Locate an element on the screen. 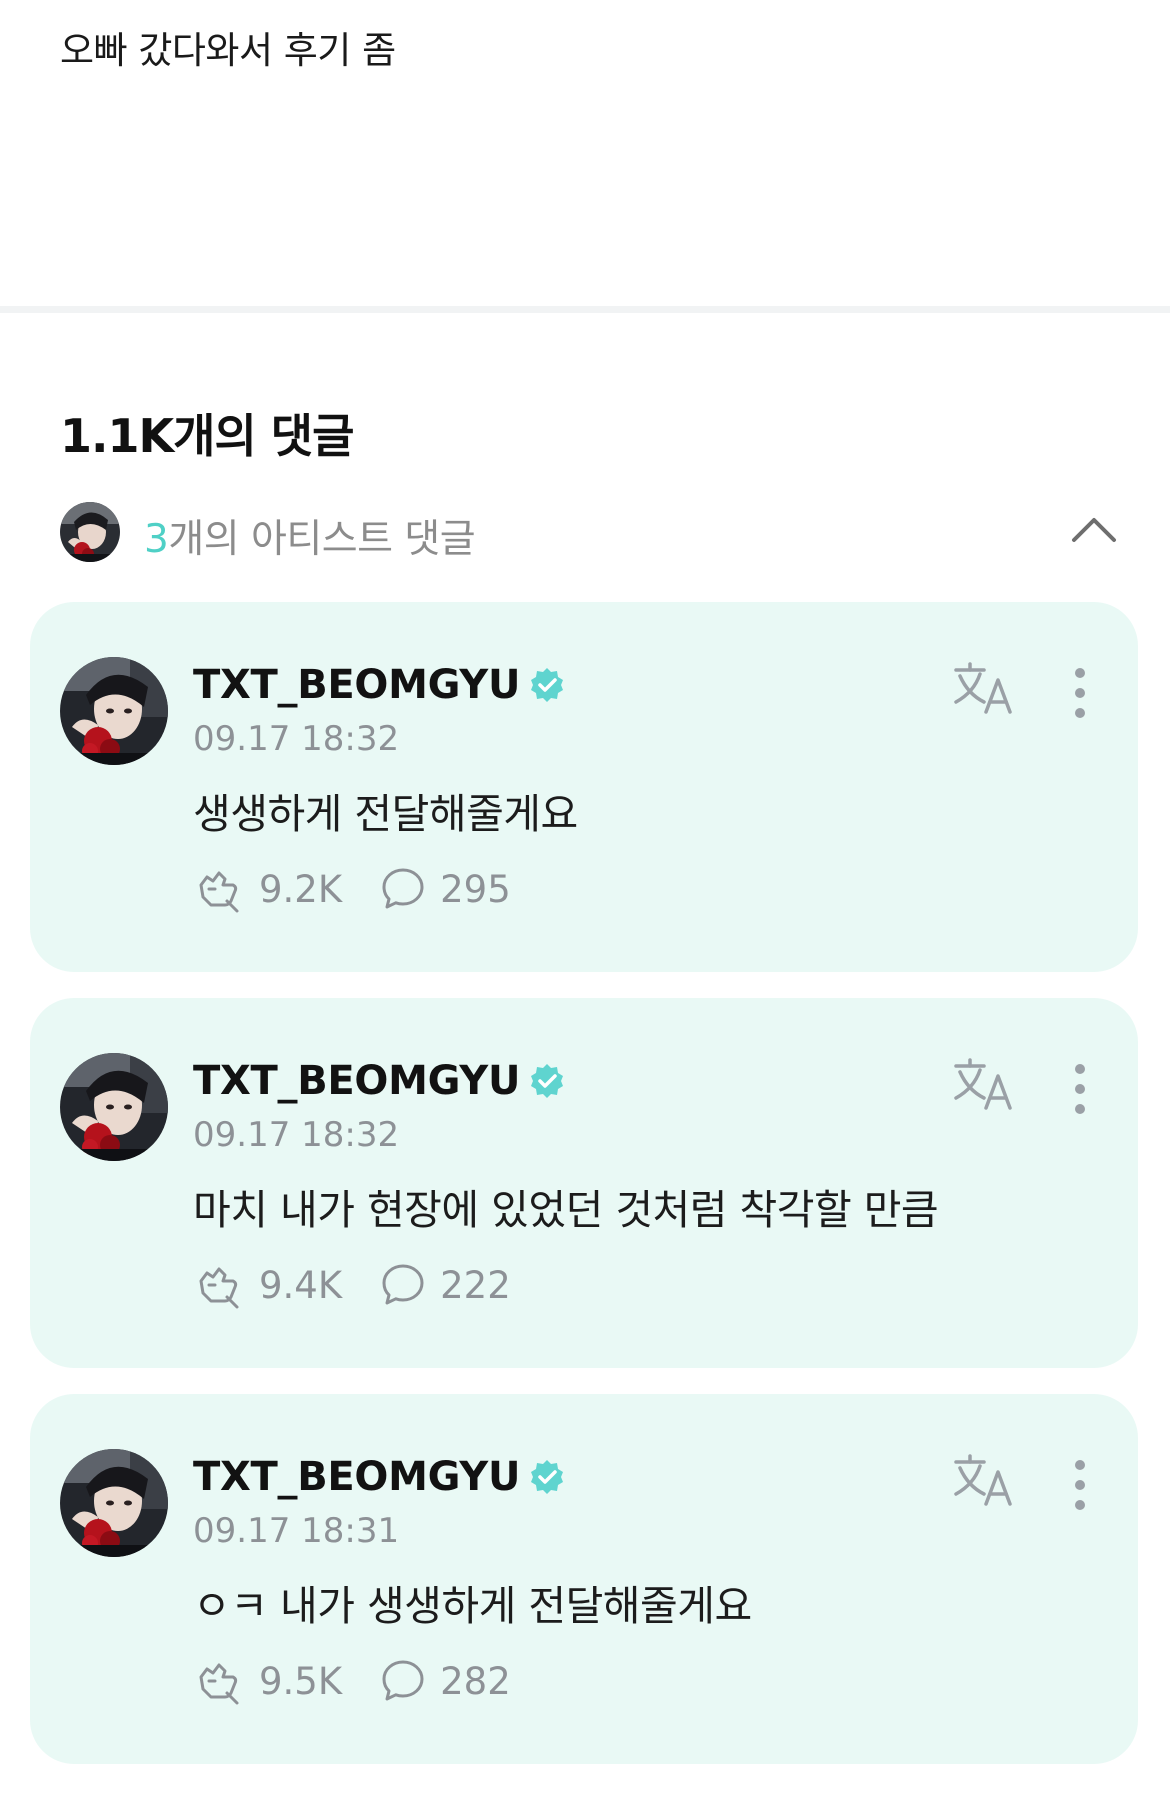  artist-comments-toggle: 3개의 아티스트 댓글 is located at coordinates (590, 533).